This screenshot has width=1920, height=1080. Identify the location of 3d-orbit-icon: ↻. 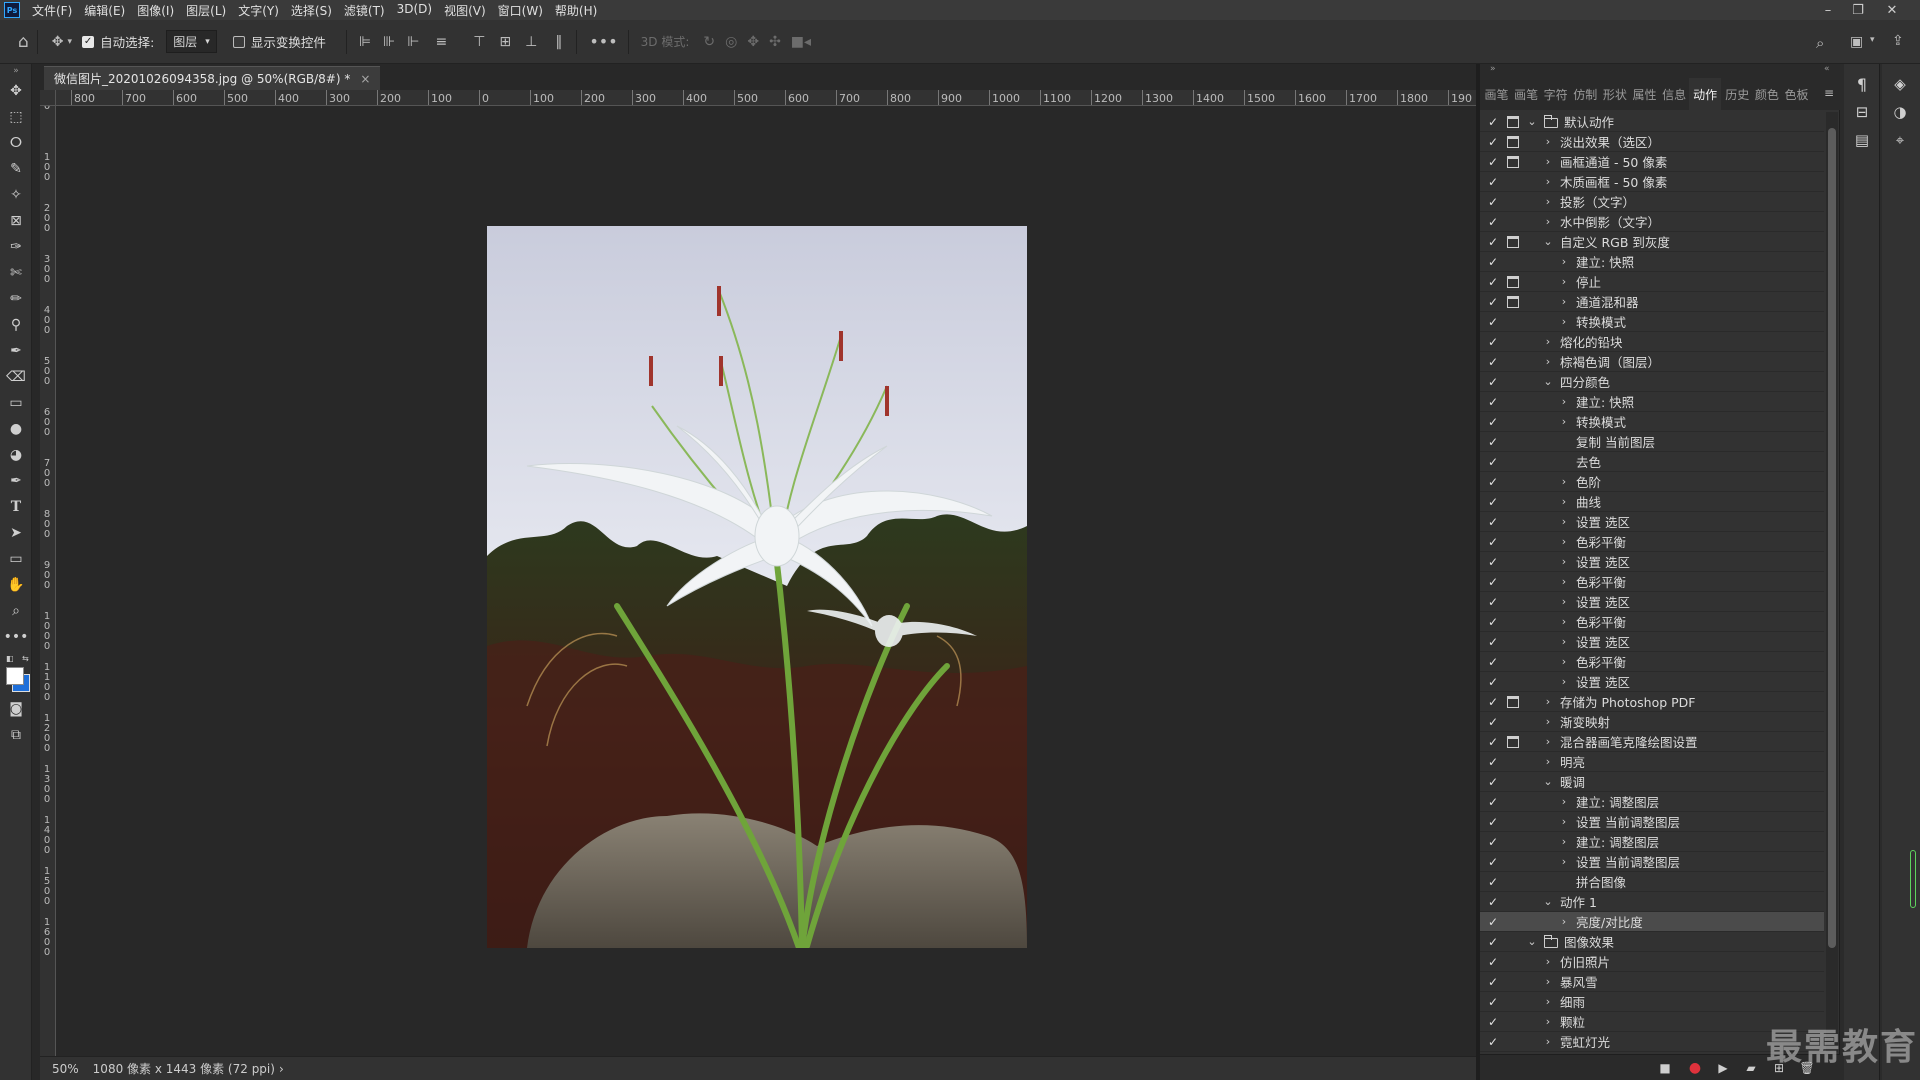
(709, 42).